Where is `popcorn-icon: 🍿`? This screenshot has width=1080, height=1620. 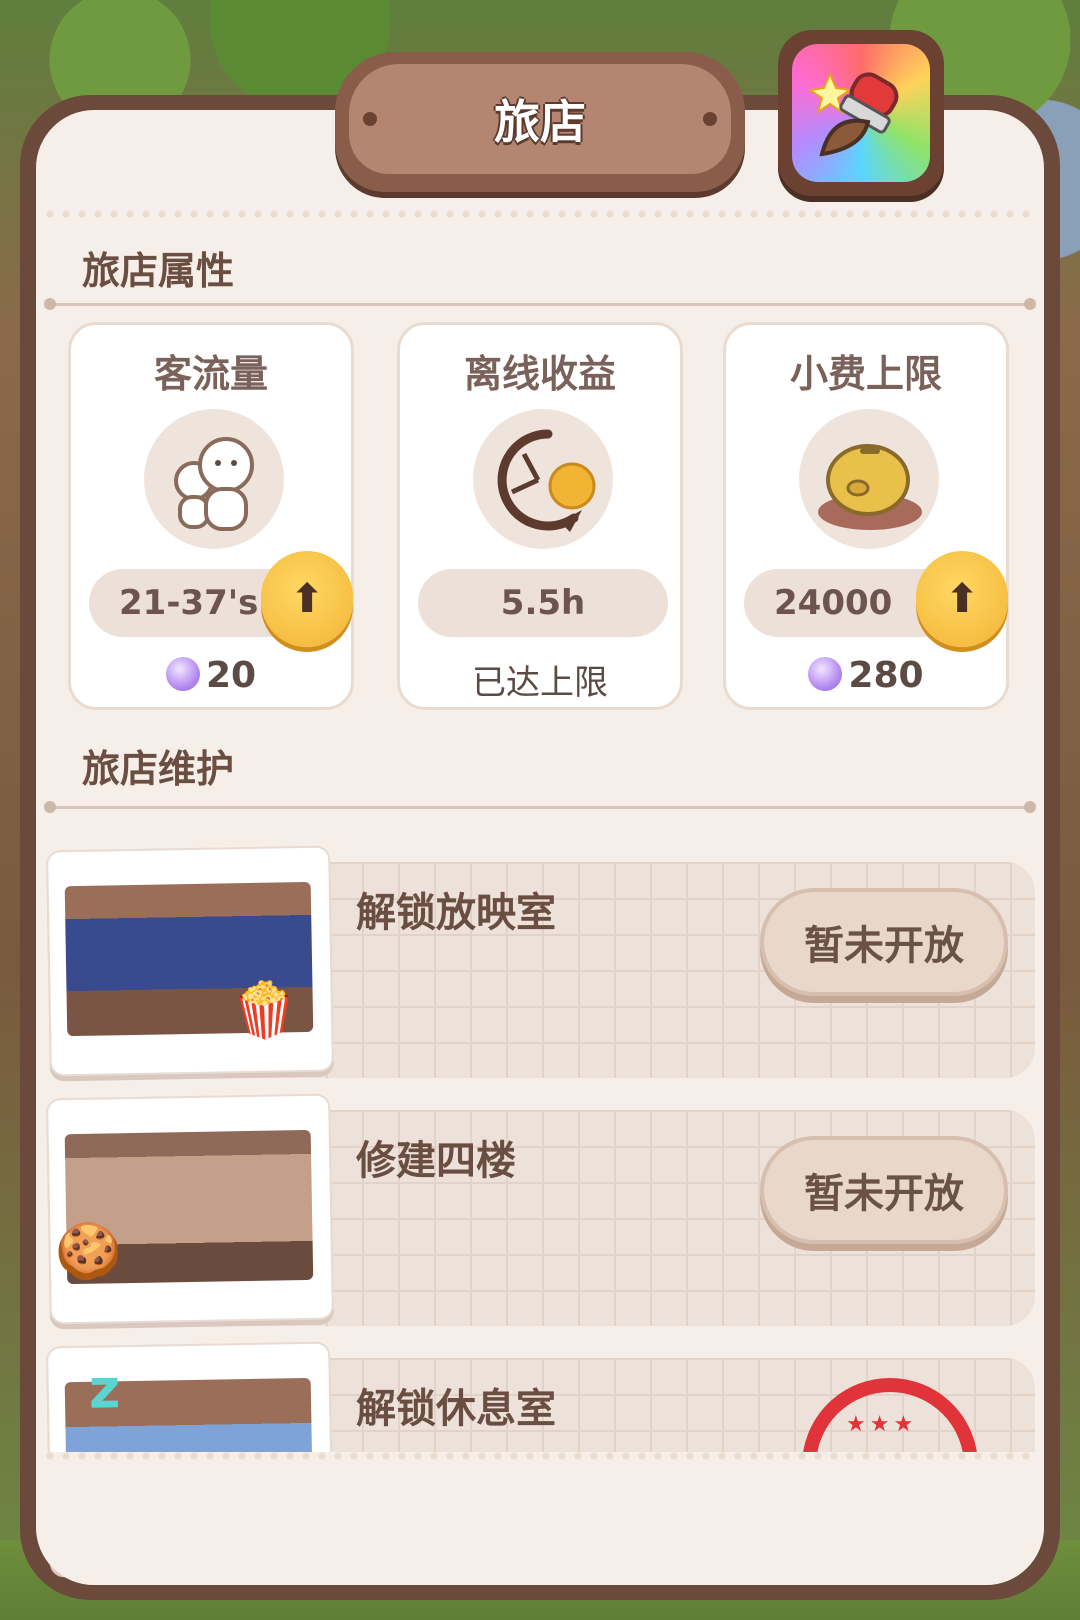
popcorn-icon: 🍿 is located at coordinates (264, 1010).